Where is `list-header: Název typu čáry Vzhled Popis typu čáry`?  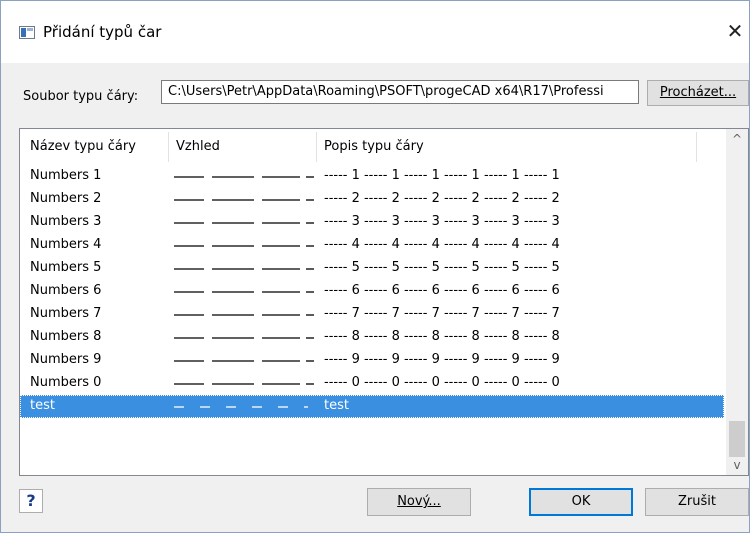 list-header: Název typu čáry Vzhled Popis typu čáry is located at coordinates (373, 147).